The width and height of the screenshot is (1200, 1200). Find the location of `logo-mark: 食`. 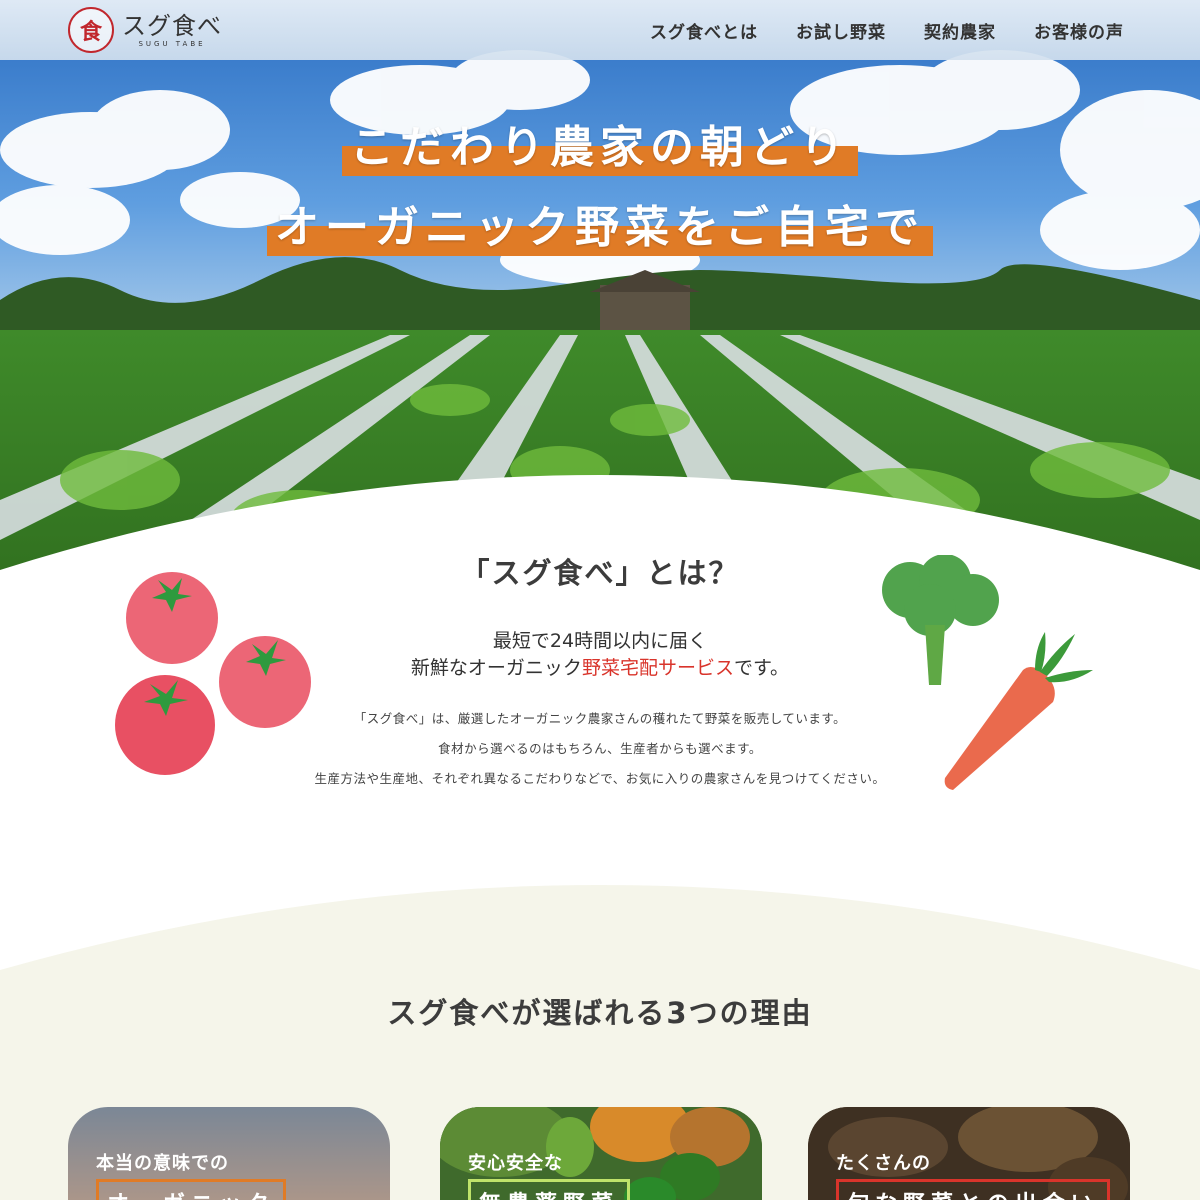

logo-mark: 食 is located at coordinates (91, 30).